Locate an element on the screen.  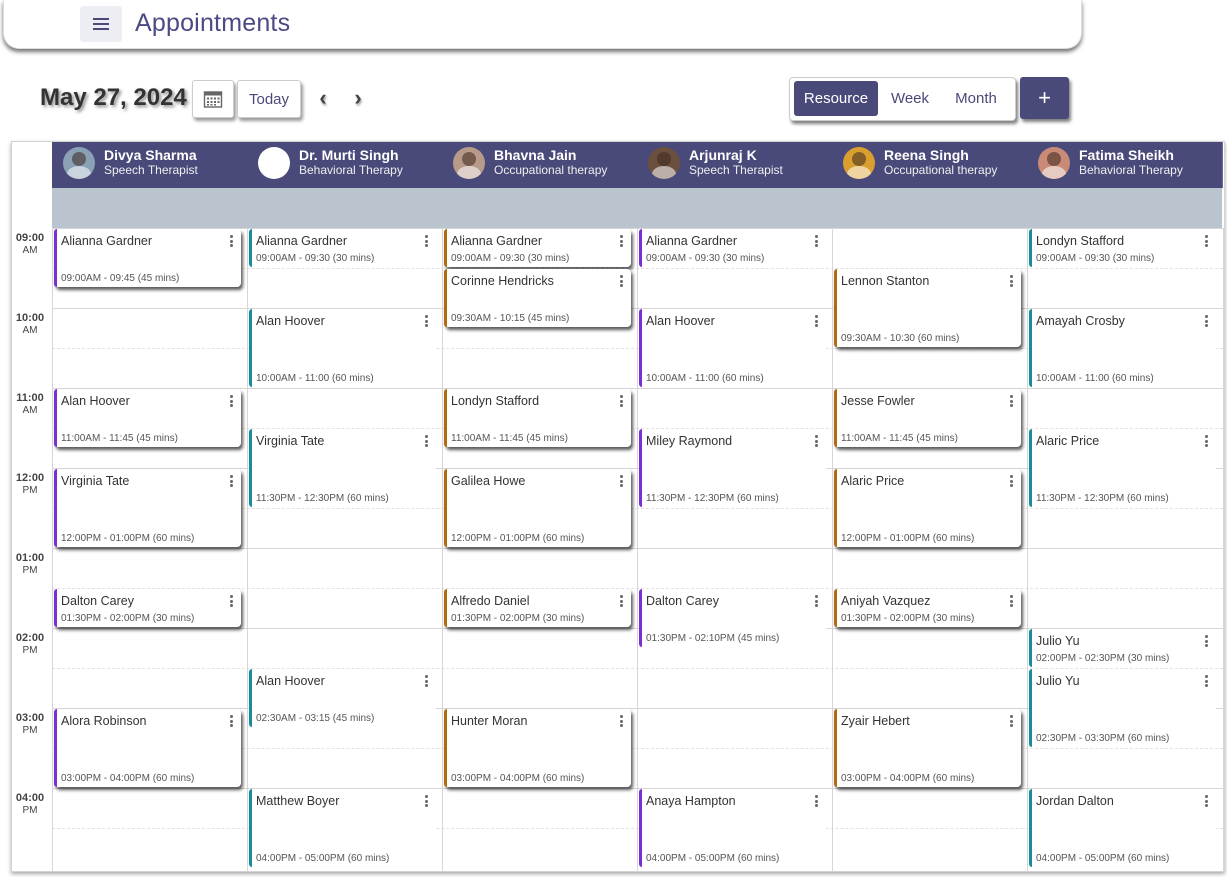
today-button: Today is located at coordinates (269, 99).